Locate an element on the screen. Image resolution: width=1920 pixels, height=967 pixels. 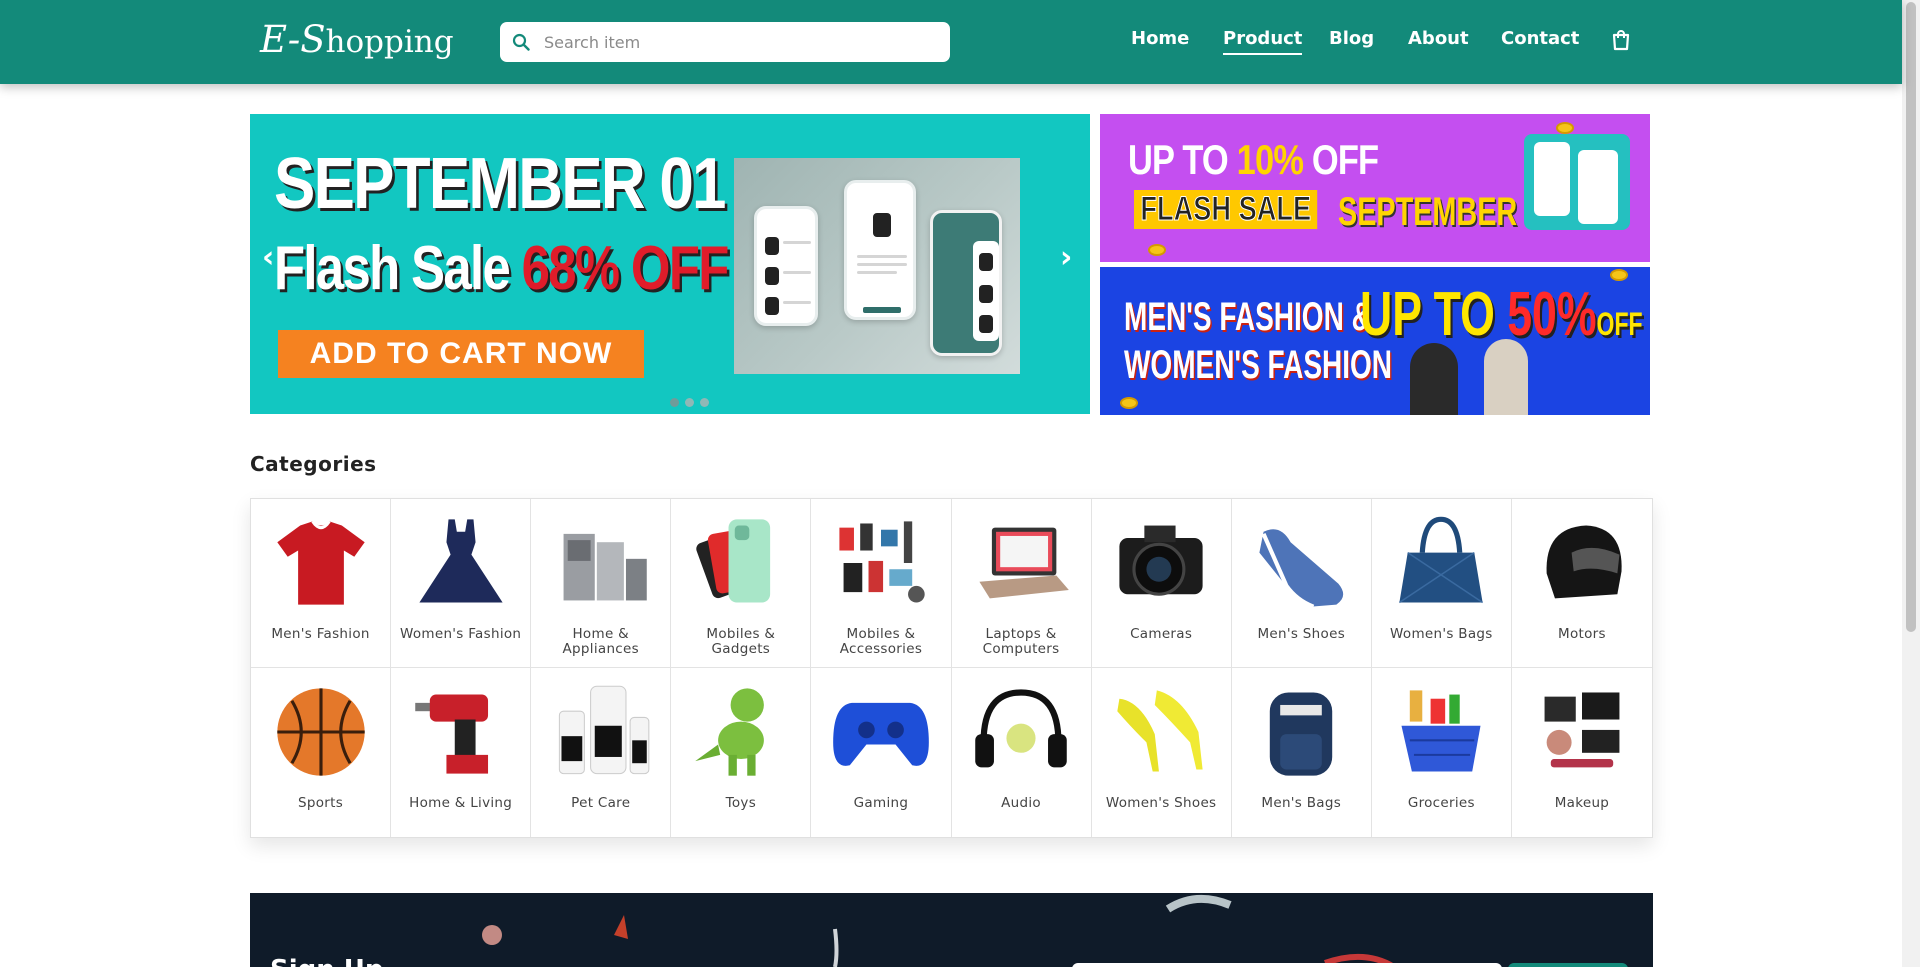
banner-discount-line: UP TO 10% OFF is located at coordinates (1253, 160).